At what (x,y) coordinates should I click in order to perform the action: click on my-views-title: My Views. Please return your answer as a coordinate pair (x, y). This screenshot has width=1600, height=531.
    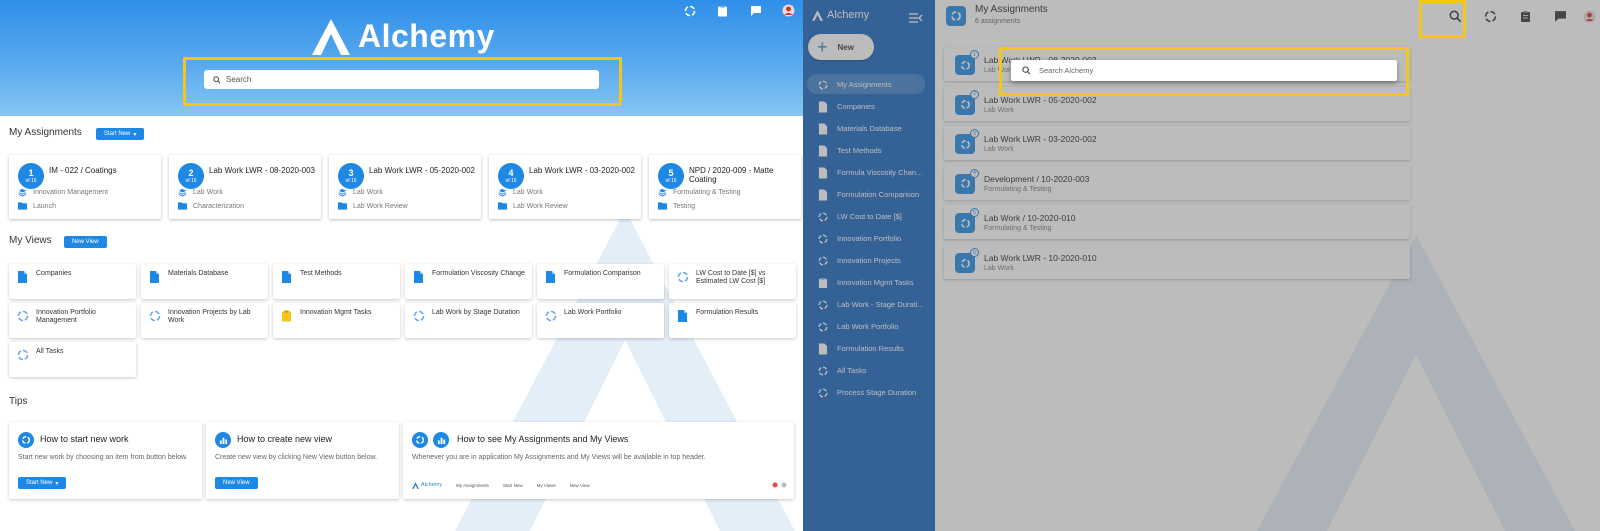
    Looking at the image, I should click on (30, 240).